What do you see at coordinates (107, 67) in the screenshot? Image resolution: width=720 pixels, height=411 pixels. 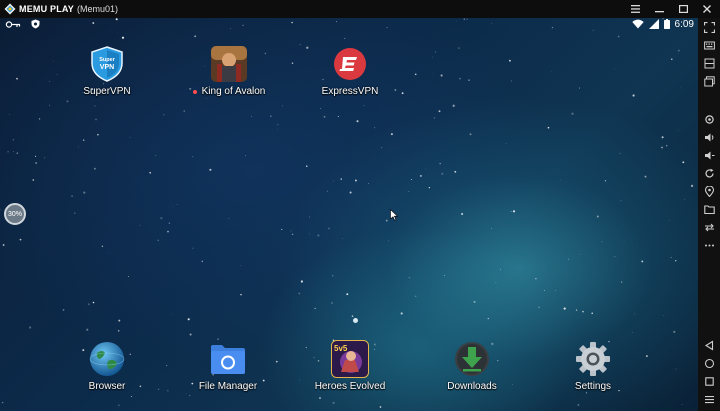 I see `svg-text: VPN` at bounding box center [107, 67].